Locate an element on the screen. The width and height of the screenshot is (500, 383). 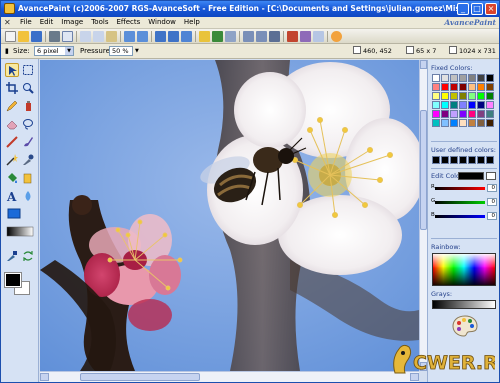
scroll-up-button is located at coordinates (423, 64).